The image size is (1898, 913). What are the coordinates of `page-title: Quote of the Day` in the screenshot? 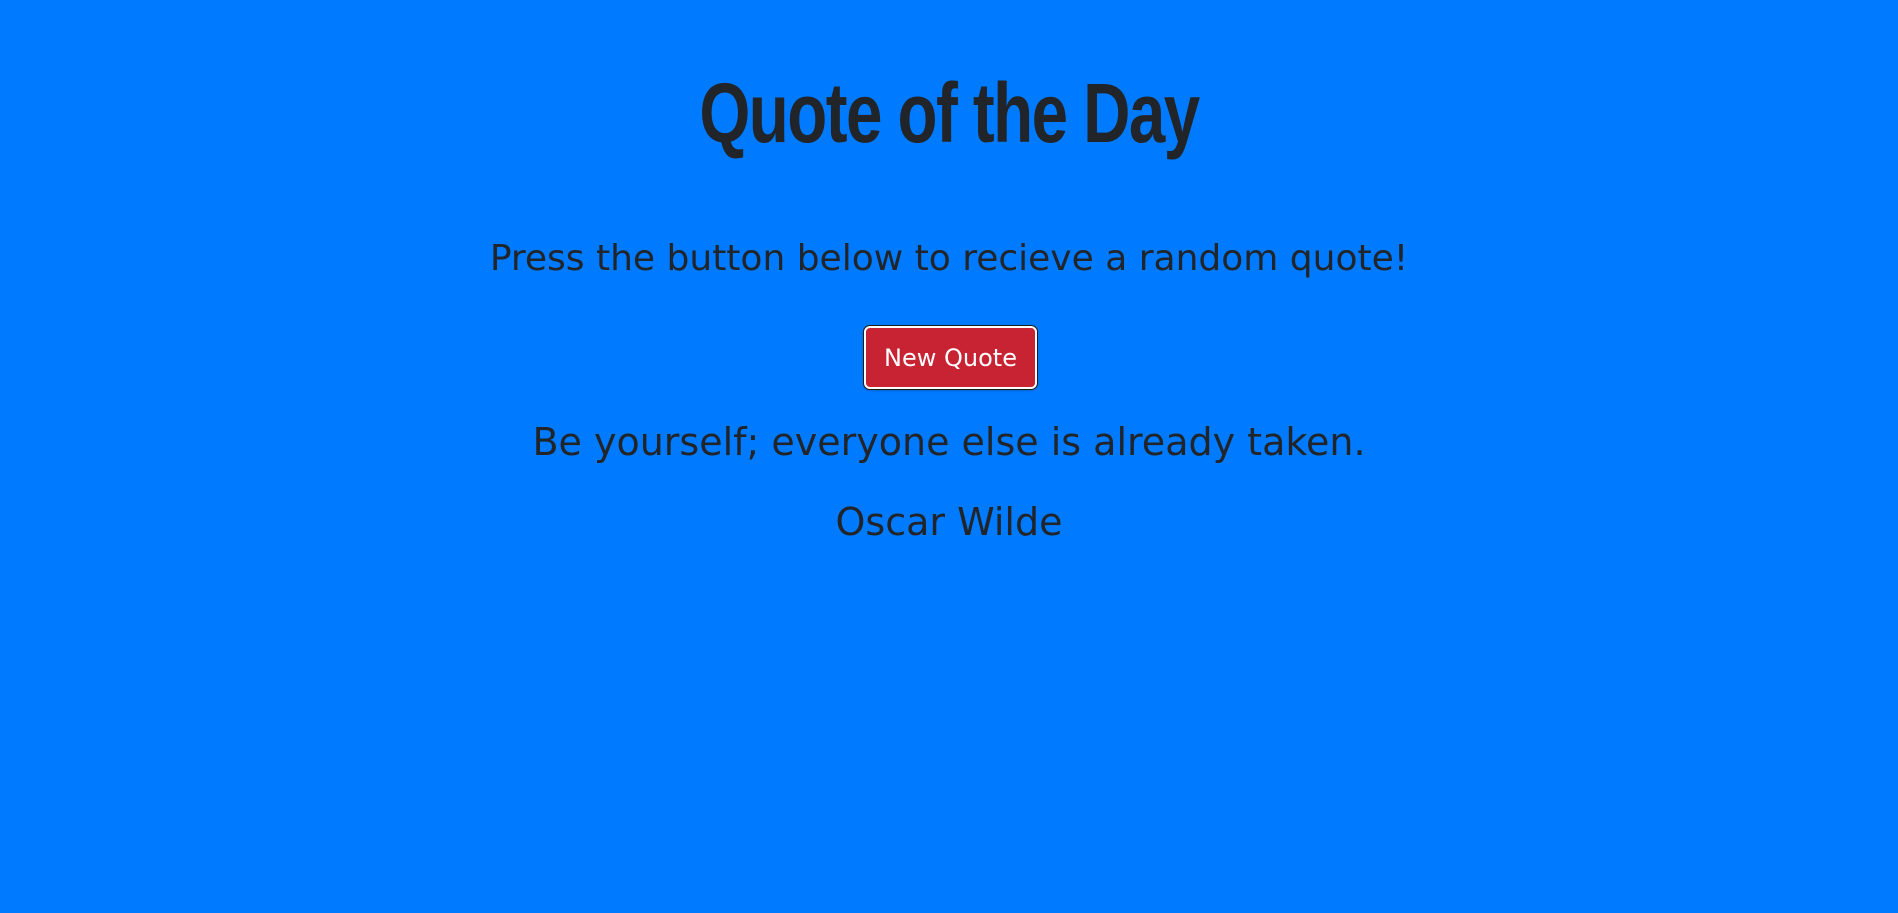 It's located at (949, 113).